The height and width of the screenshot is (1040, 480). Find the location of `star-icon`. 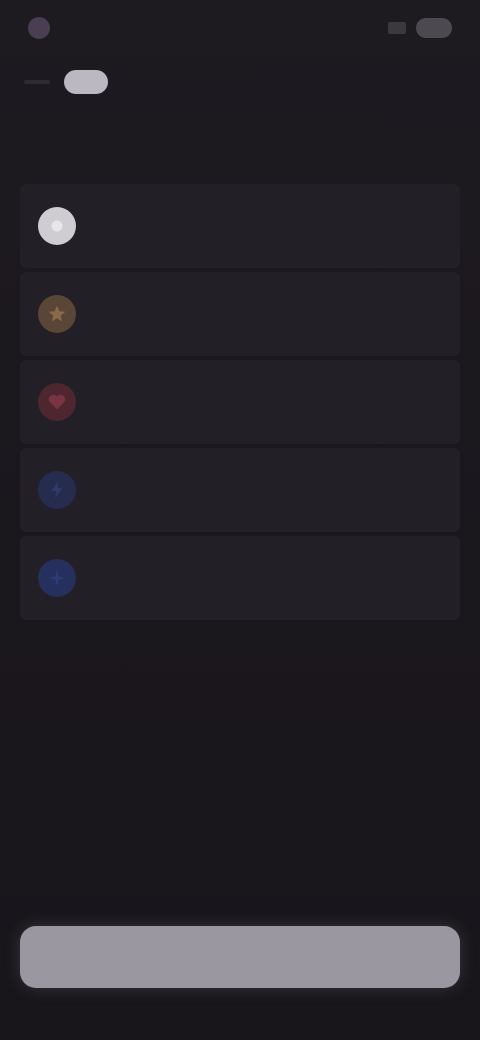

star-icon is located at coordinates (57, 314).